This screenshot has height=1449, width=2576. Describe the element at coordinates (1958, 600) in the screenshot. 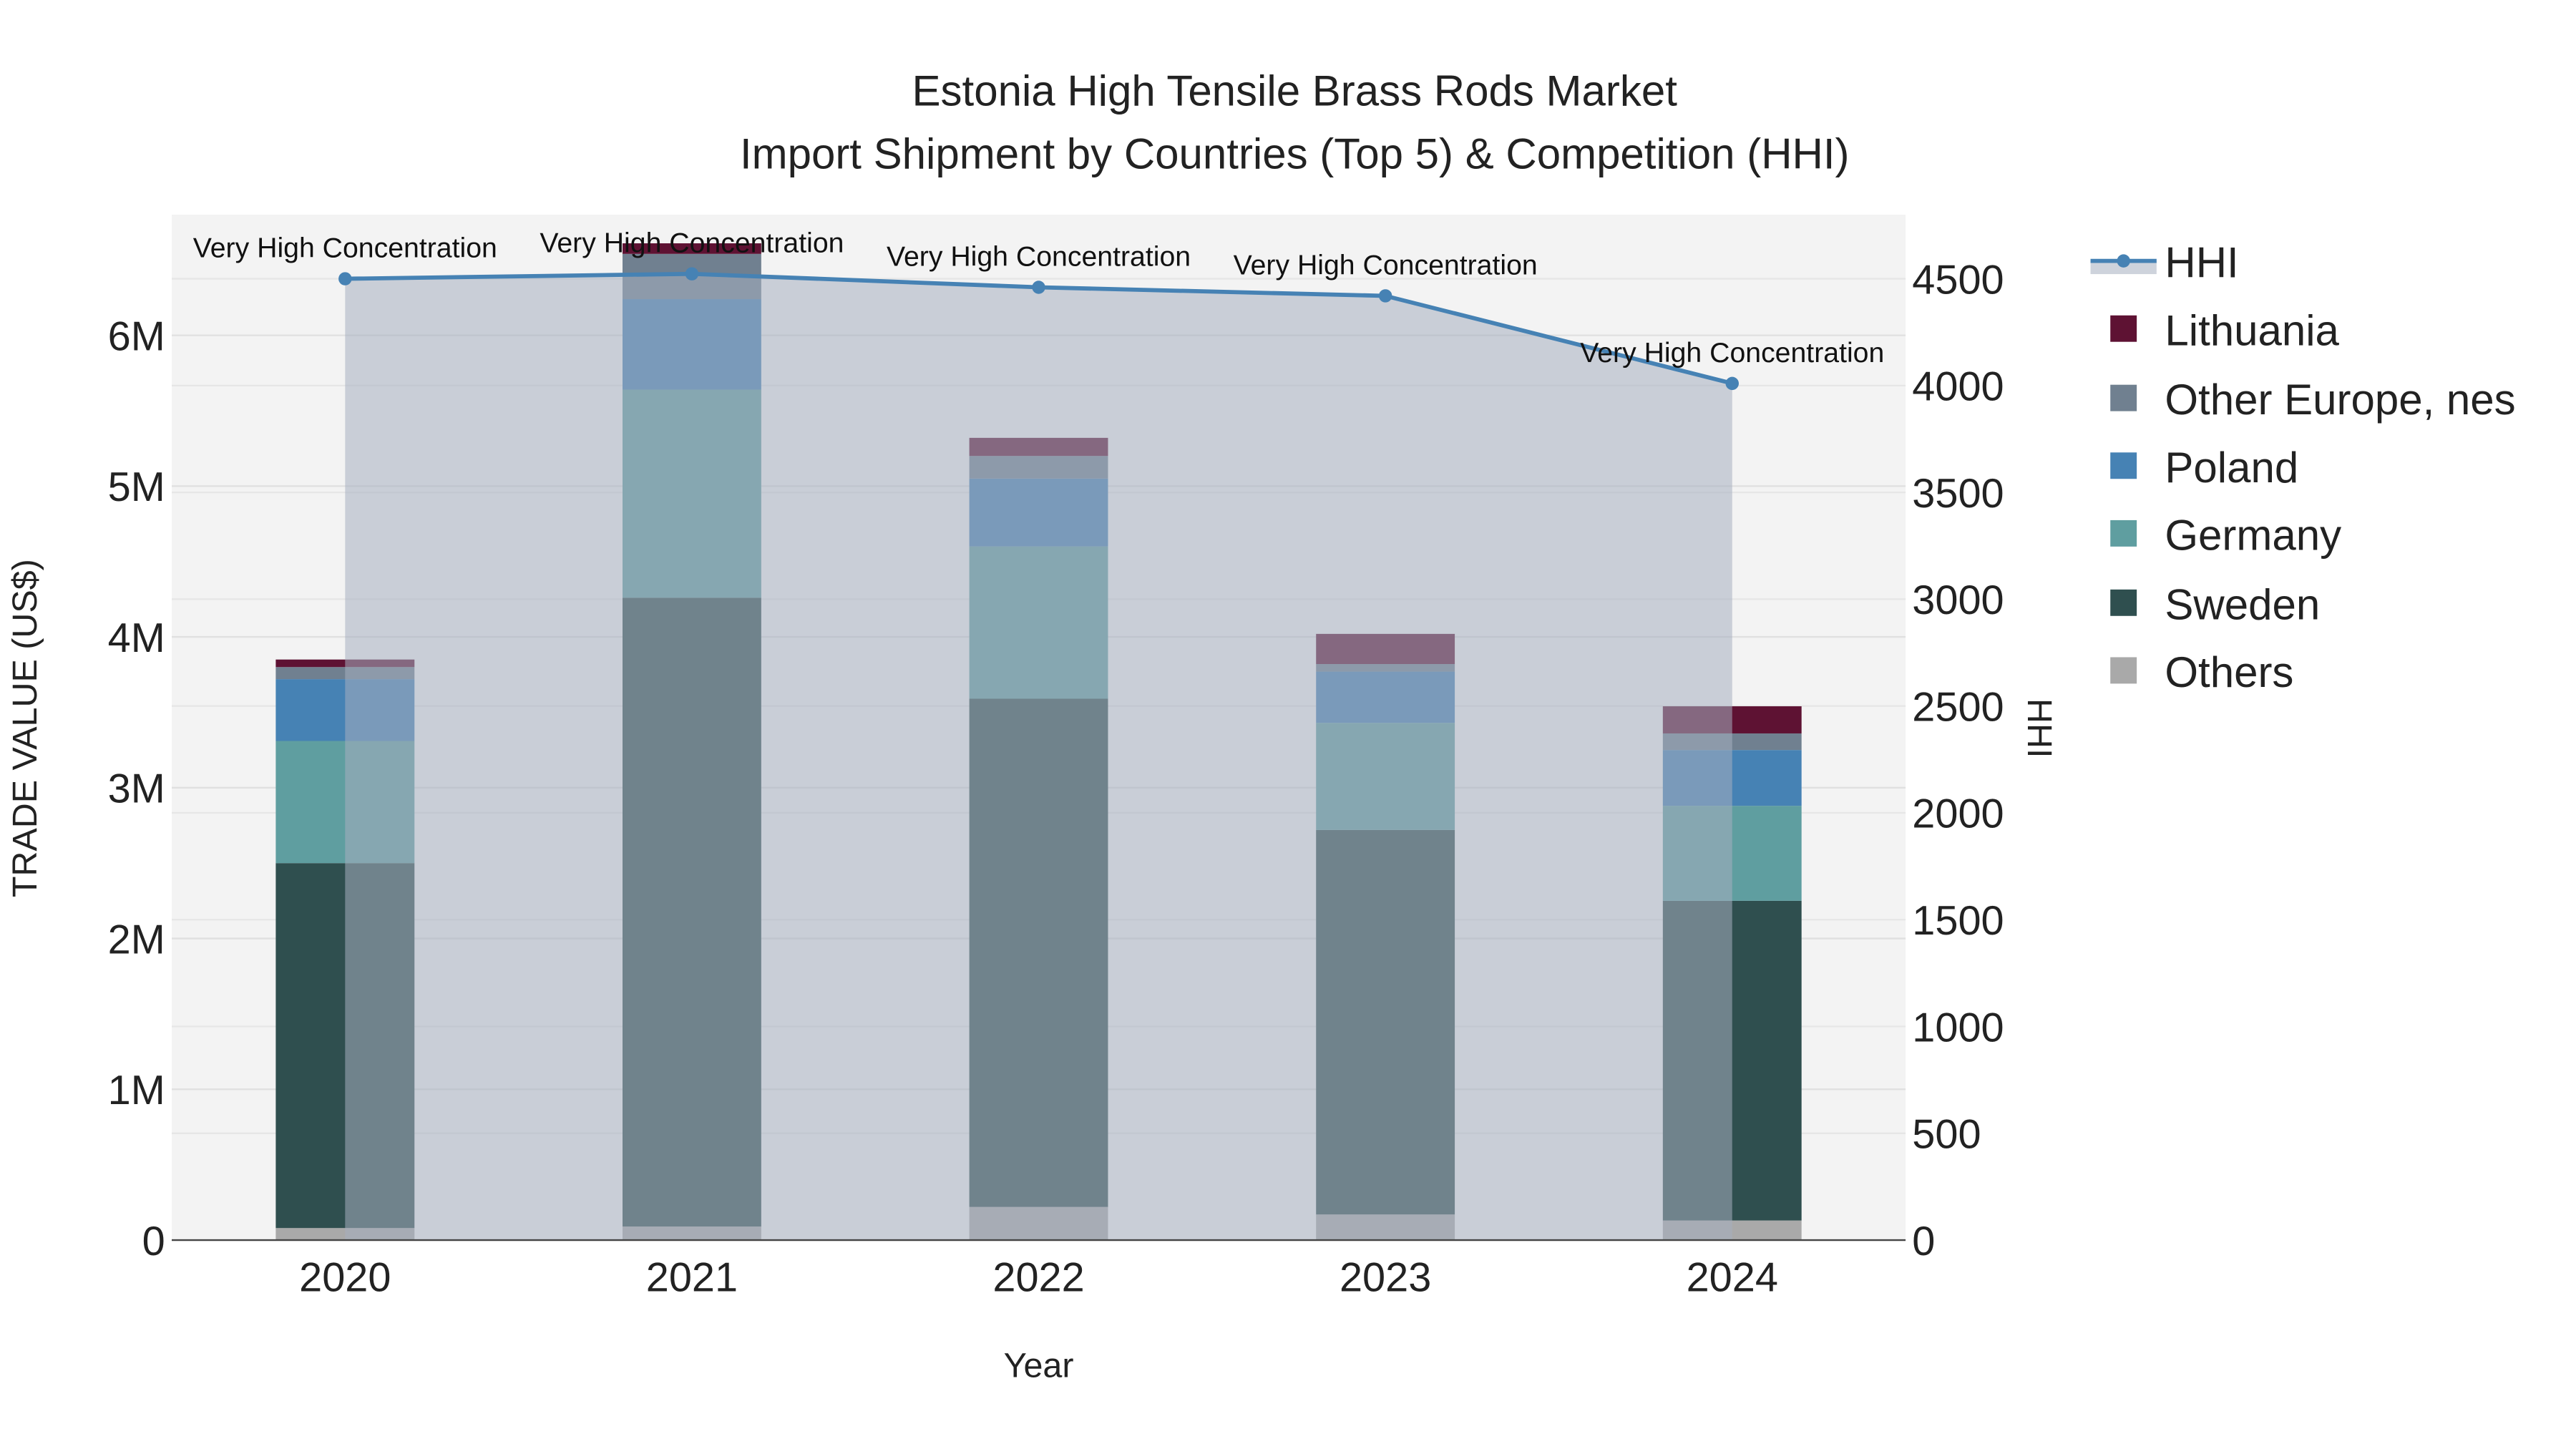

I see `y2-tick-label: 3000` at that location.